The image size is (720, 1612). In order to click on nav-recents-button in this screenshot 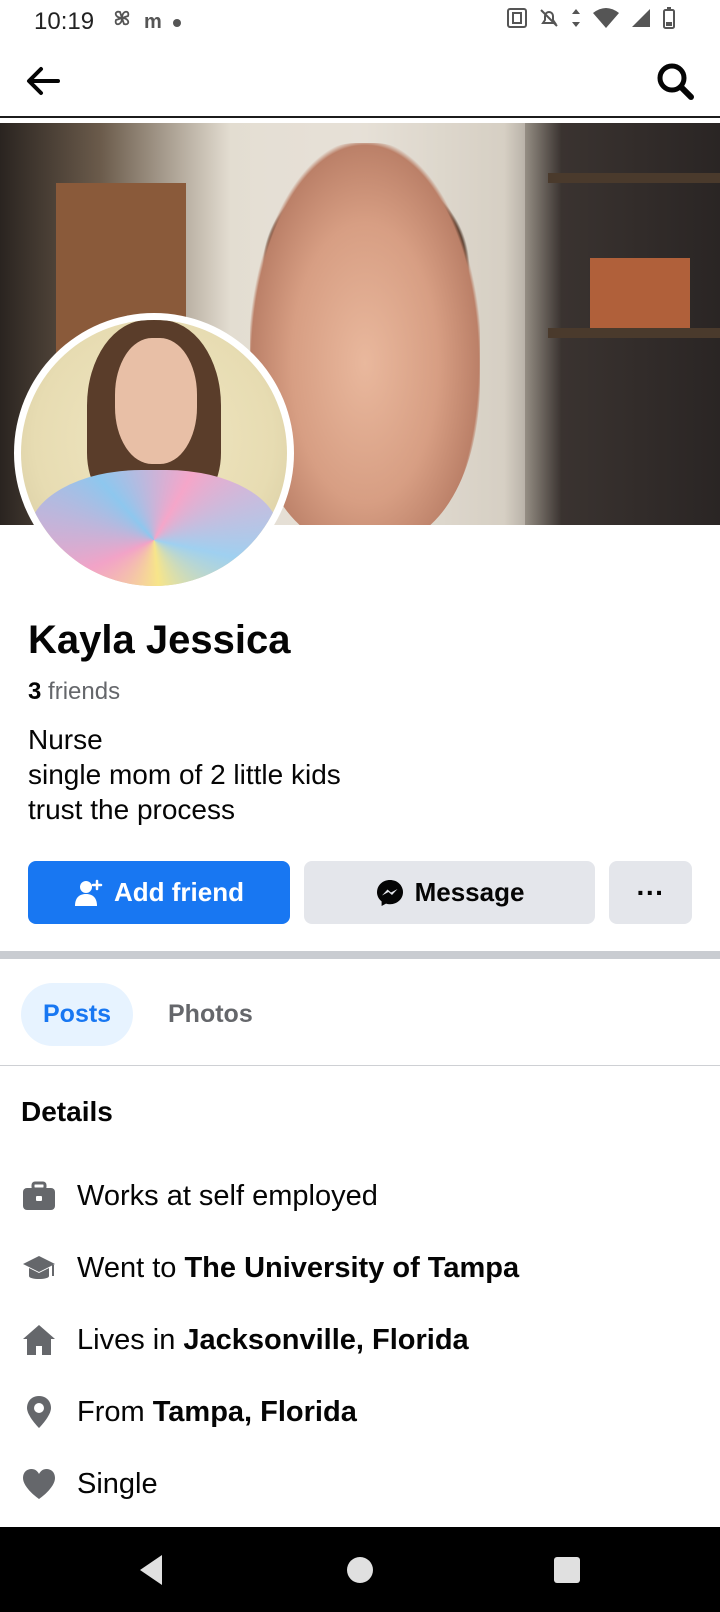, I will do `click(567, 1570)`.